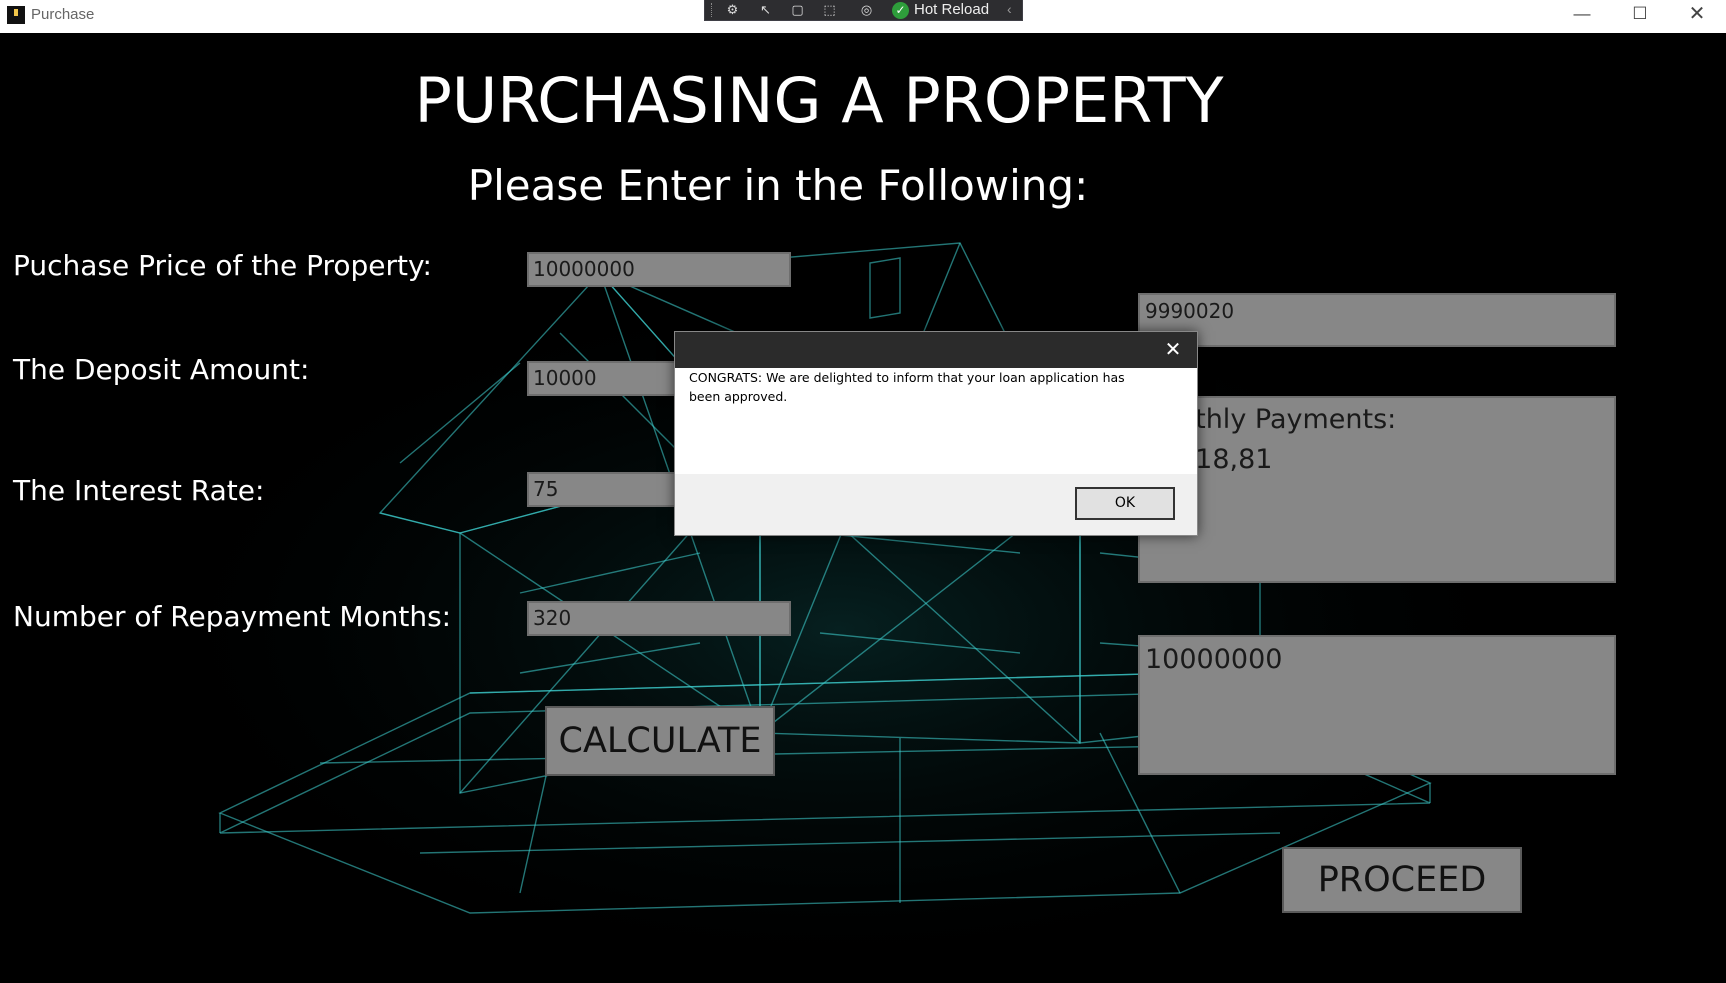  What do you see at coordinates (1377, 489) in the screenshot?
I see `monthly-payments-output: nthly Payments: 218,81` at bounding box center [1377, 489].